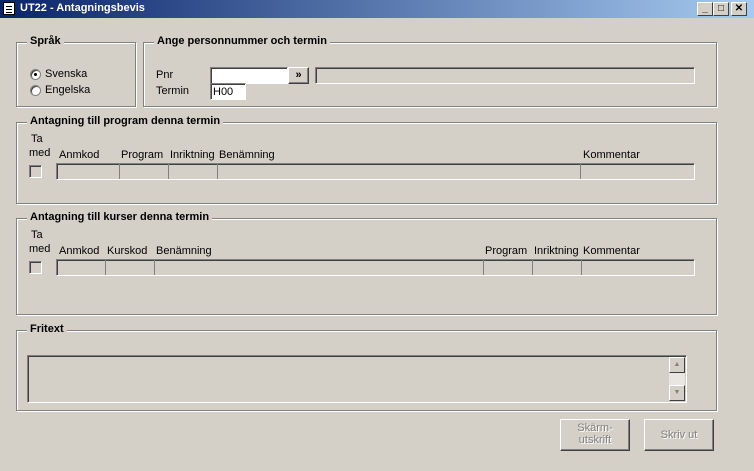 The image size is (754, 471). I want to click on maximize-button: □, so click(721, 9).